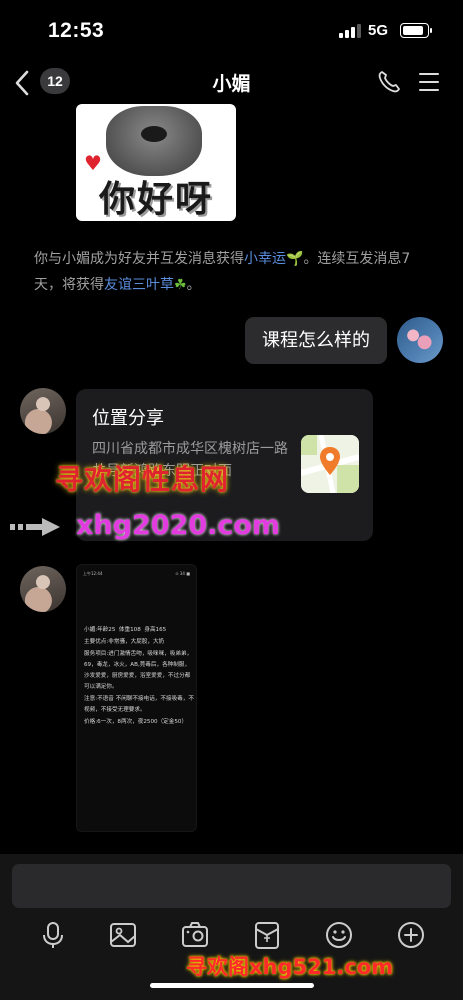 This screenshot has width=463, height=1000. What do you see at coordinates (139, 259) in the screenshot?
I see `notice-text-1: 你与小媚成为好友并互发消息获得` at bounding box center [139, 259].